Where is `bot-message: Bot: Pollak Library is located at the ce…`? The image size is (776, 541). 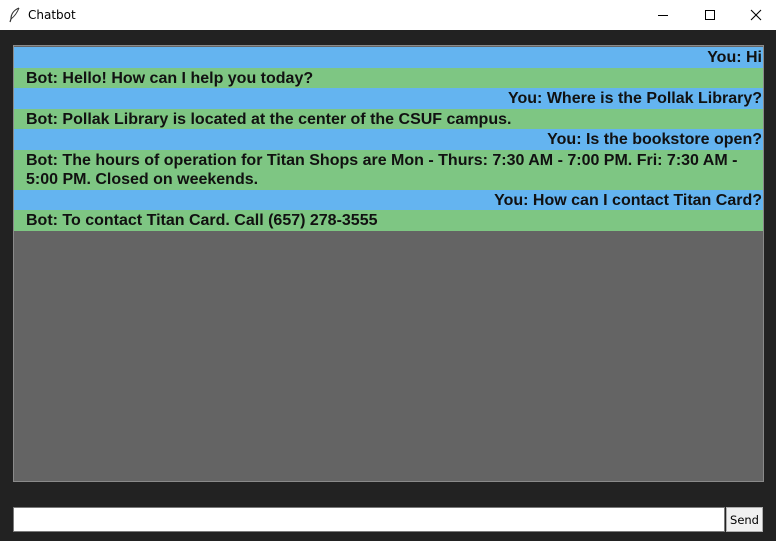
bot-message: Bot: Pollak Library is located at the ce… is located at coordinates (388, 118).